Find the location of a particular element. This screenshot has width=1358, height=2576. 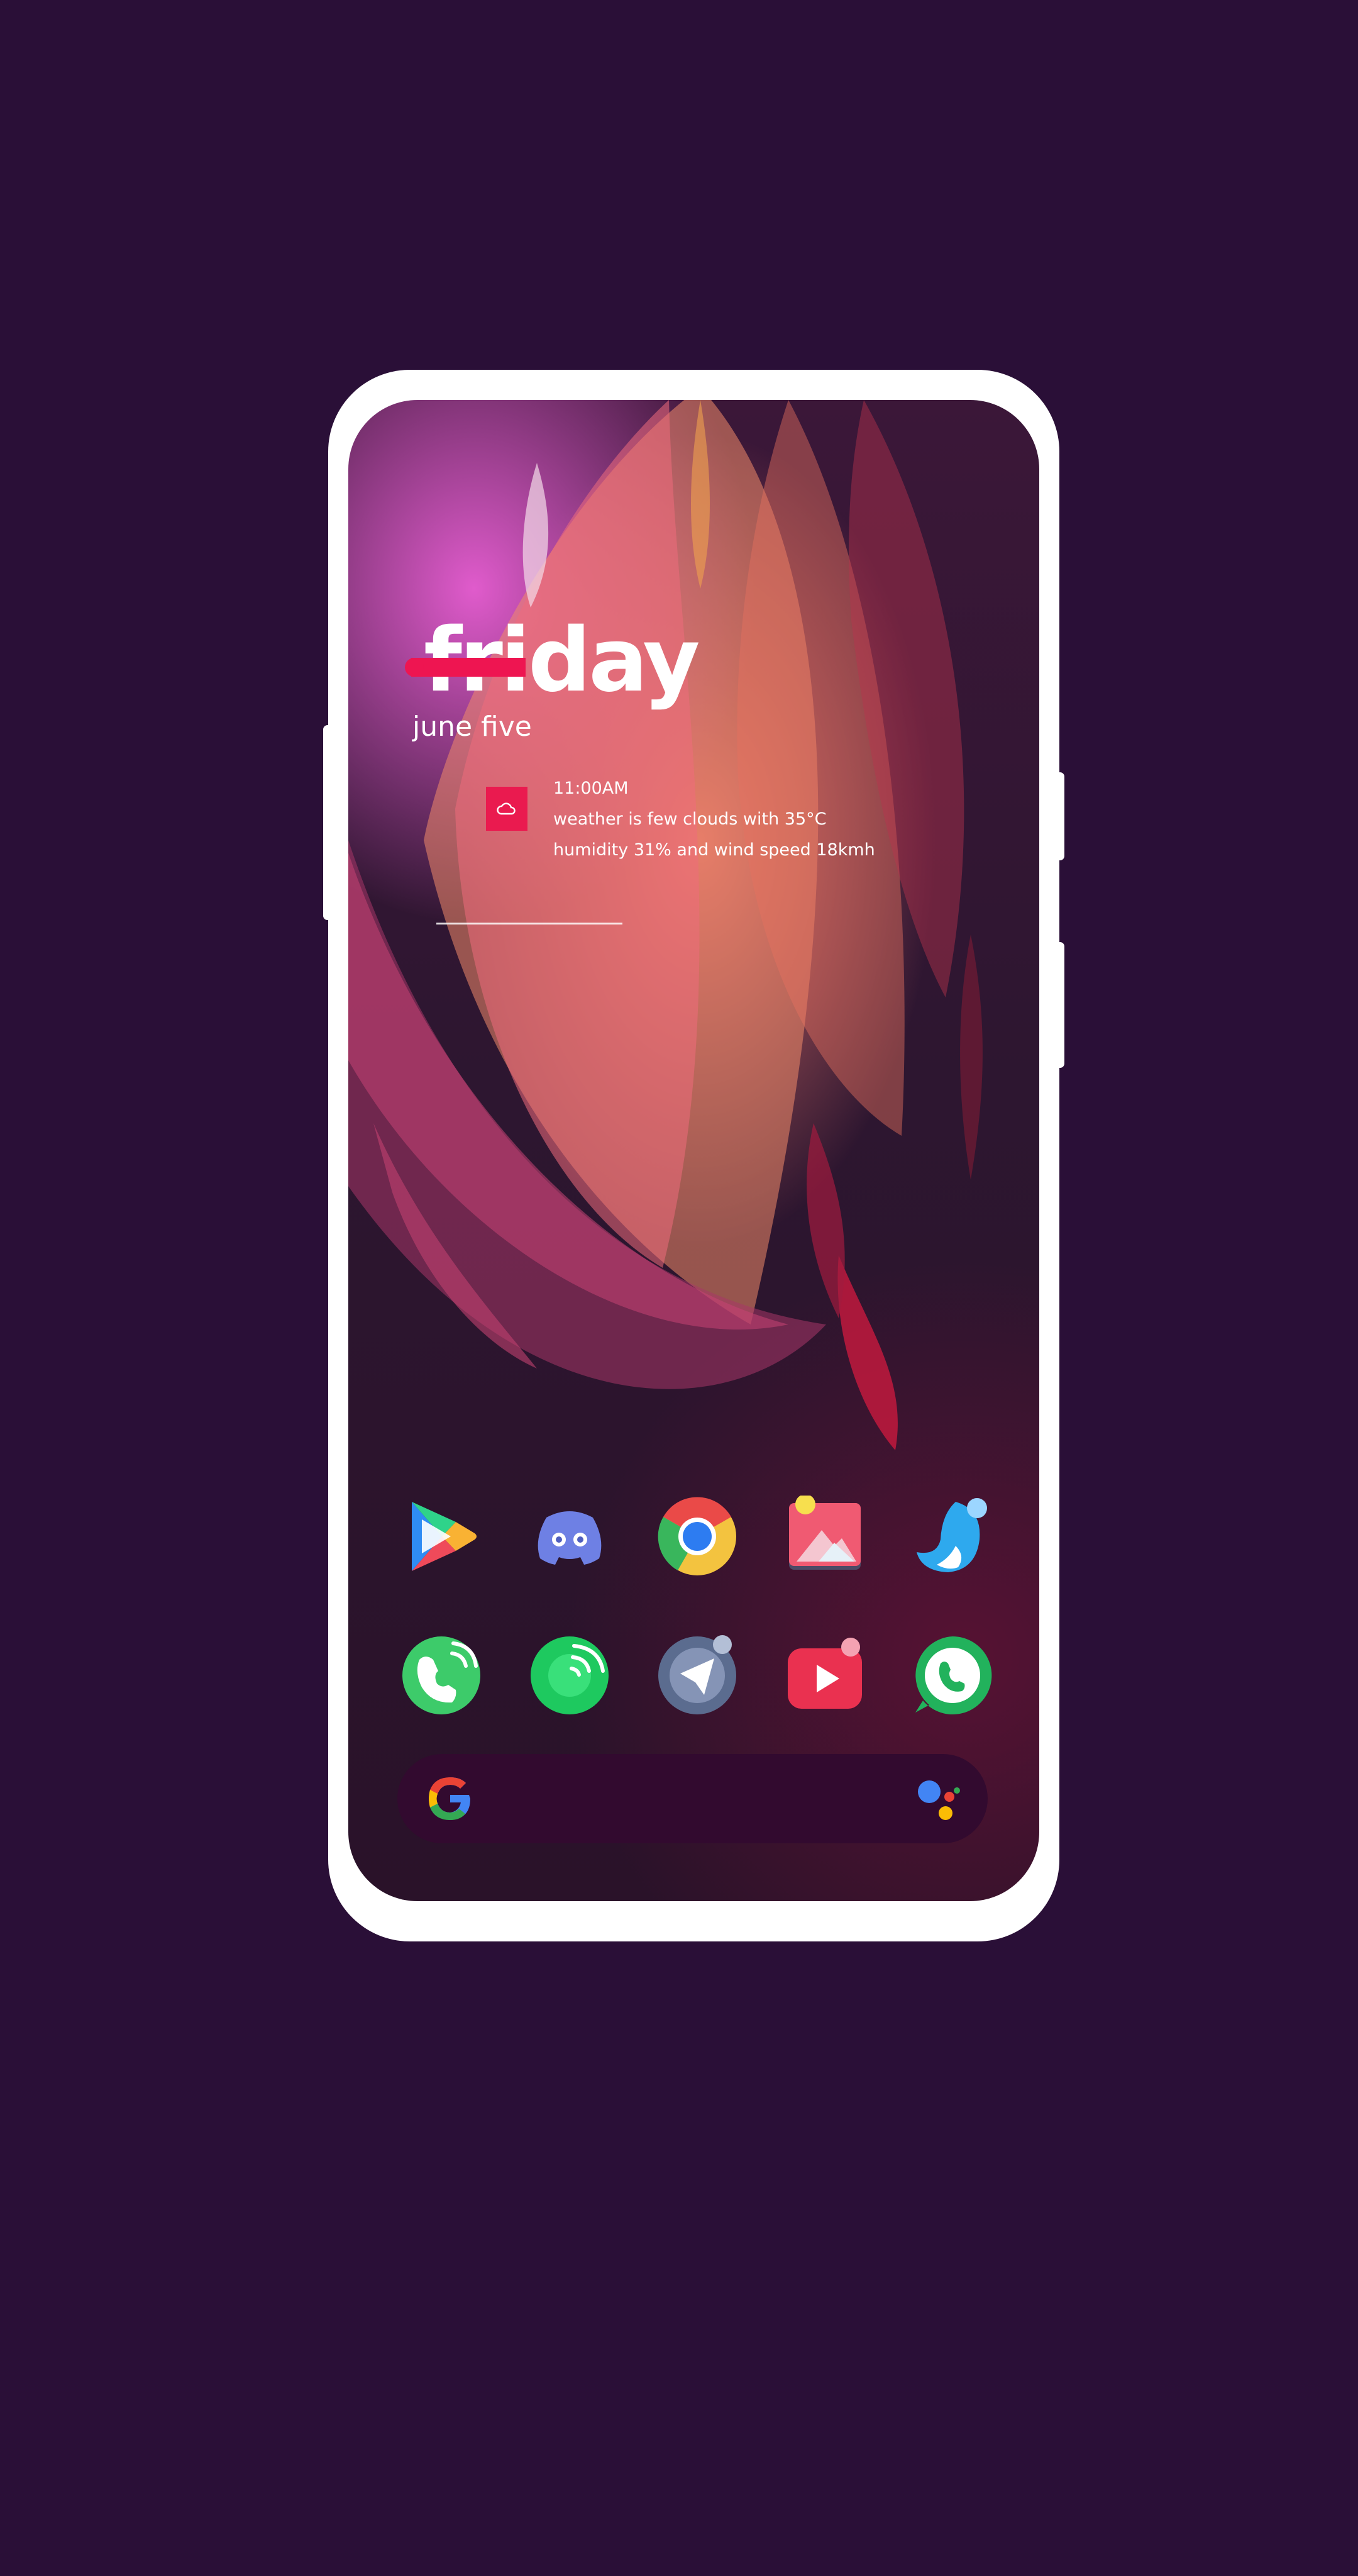

strike-bar is located at coordinates (468, 667).